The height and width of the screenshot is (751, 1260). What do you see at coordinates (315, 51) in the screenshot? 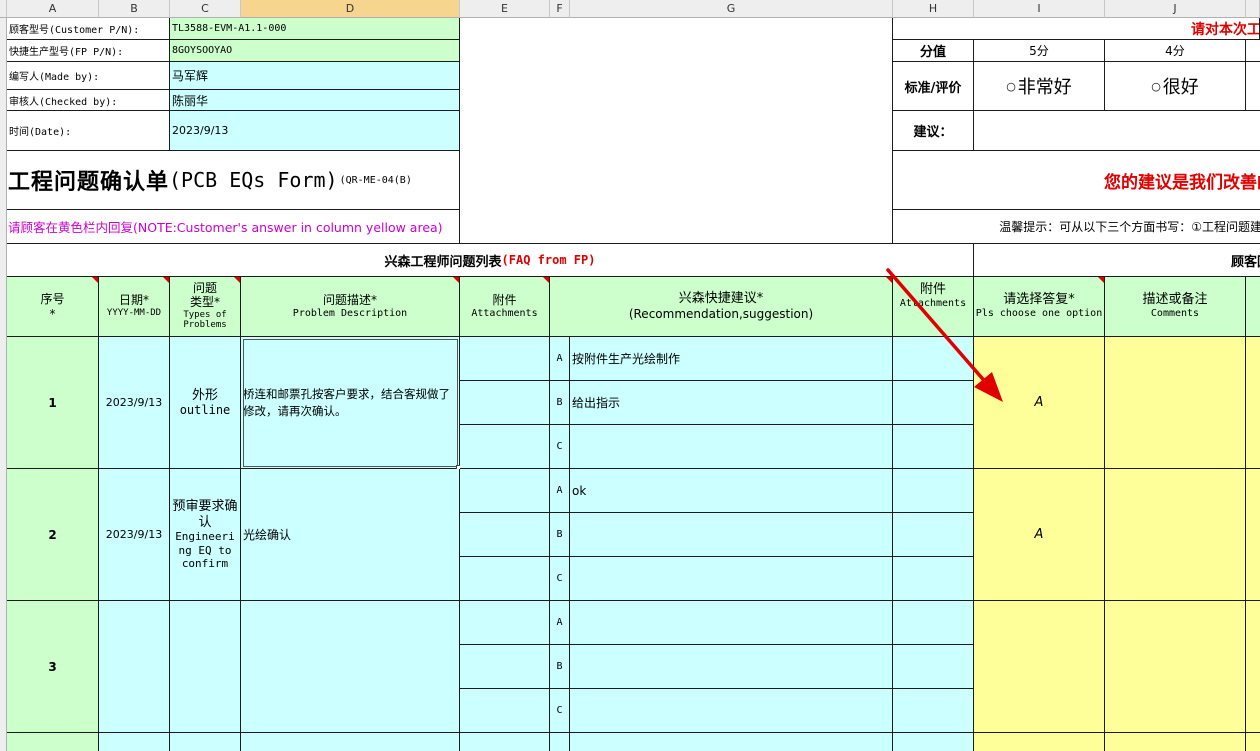
I see `fp-pn-value: 8GOYSOOYAO` at bounding box center [315, 51].